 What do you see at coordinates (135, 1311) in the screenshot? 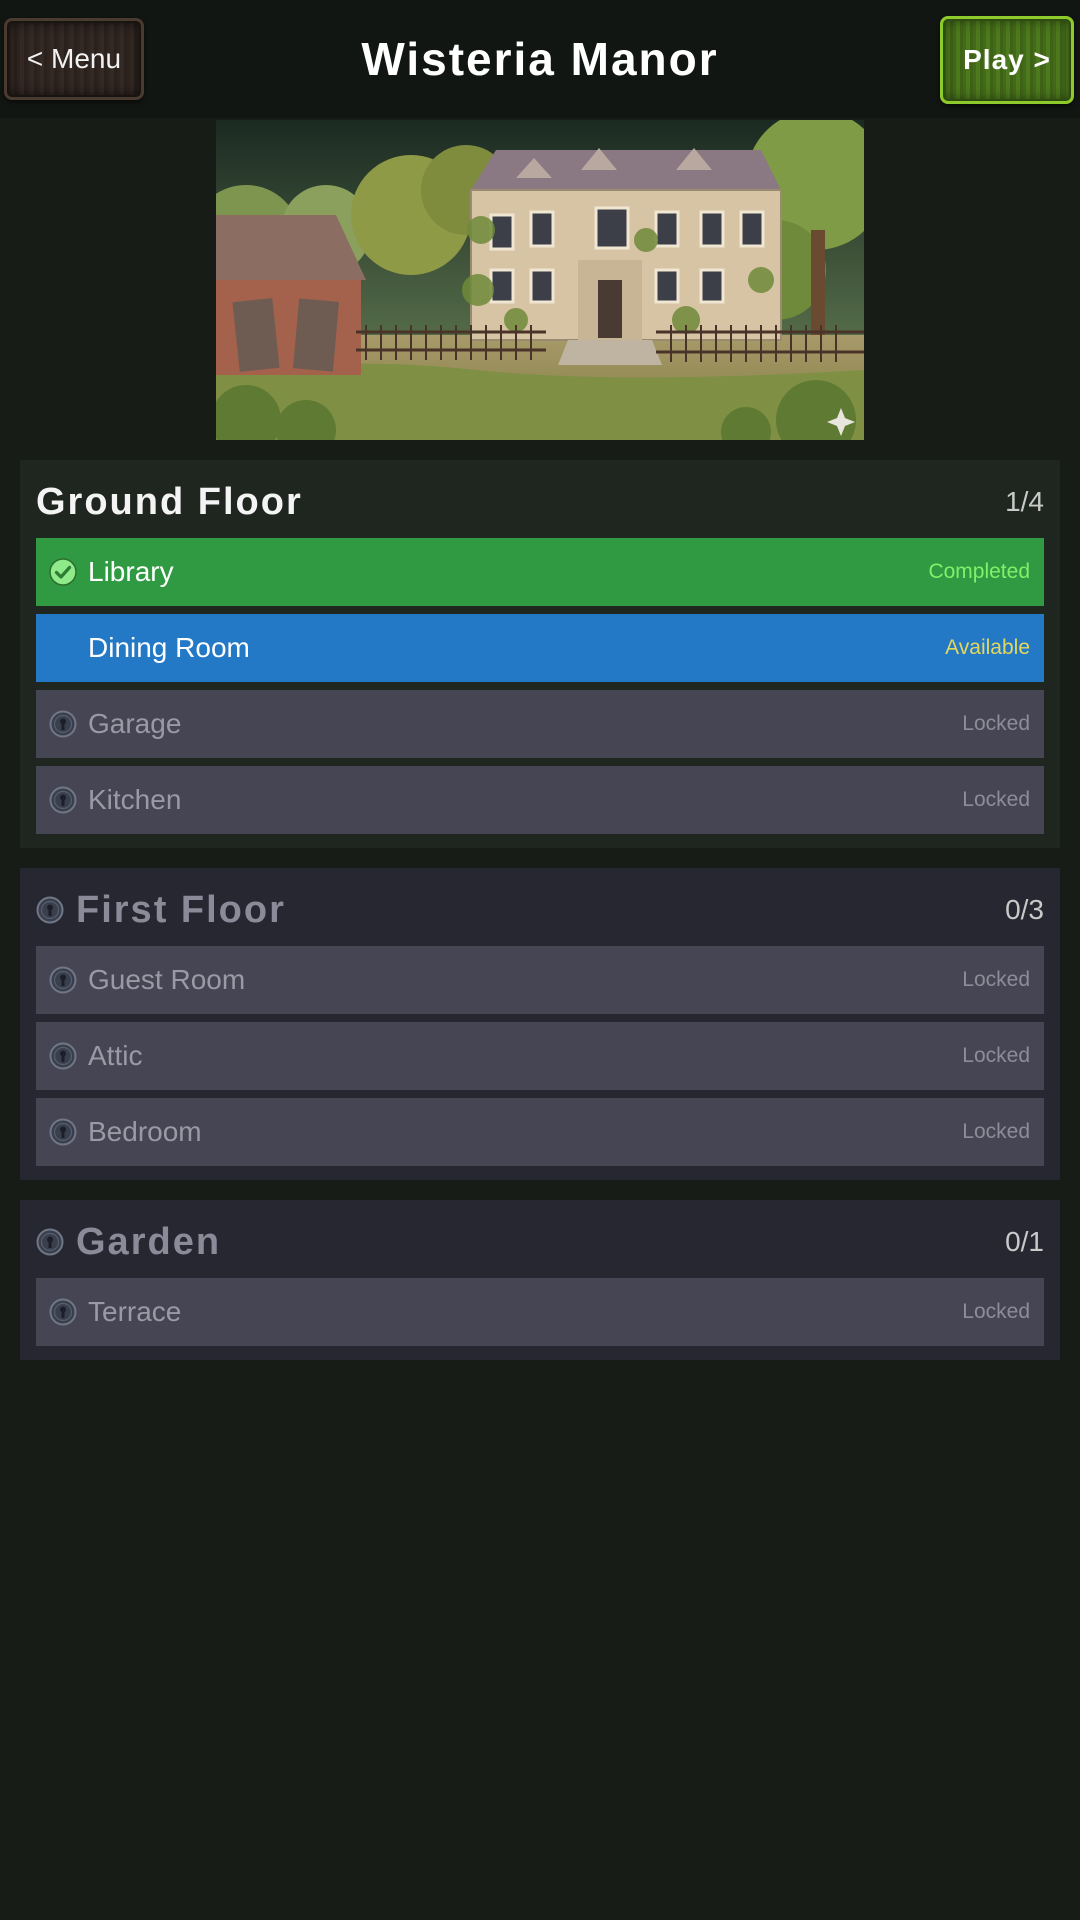
I see `room-name: Terrace` at bounding box center [135, 1311].